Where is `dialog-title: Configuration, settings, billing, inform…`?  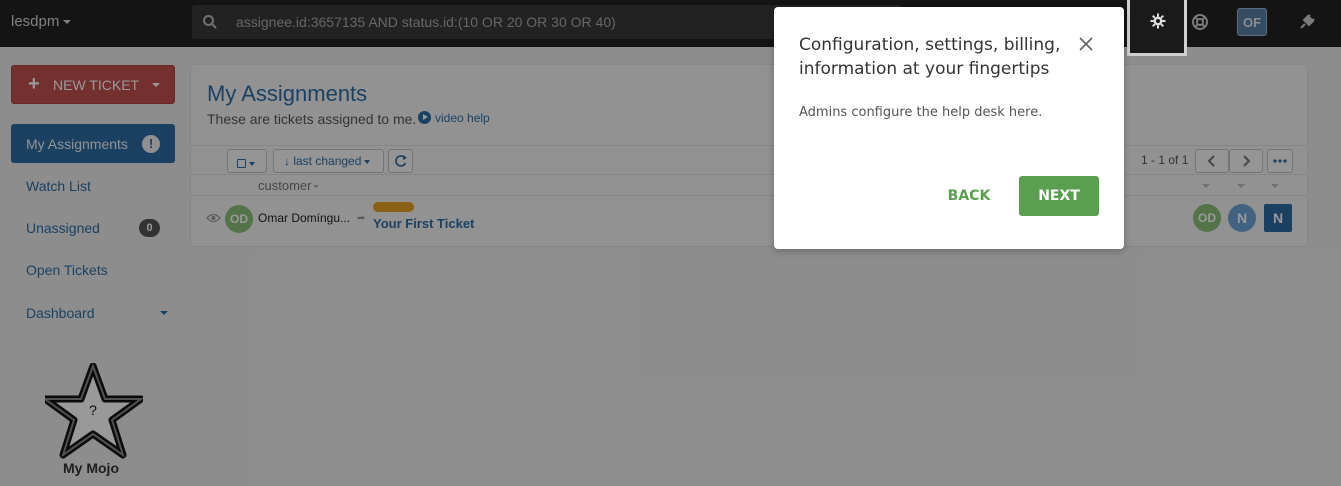 dialog-title: Configuration, settings, billing, inform… is located at coordinates (930, 57).